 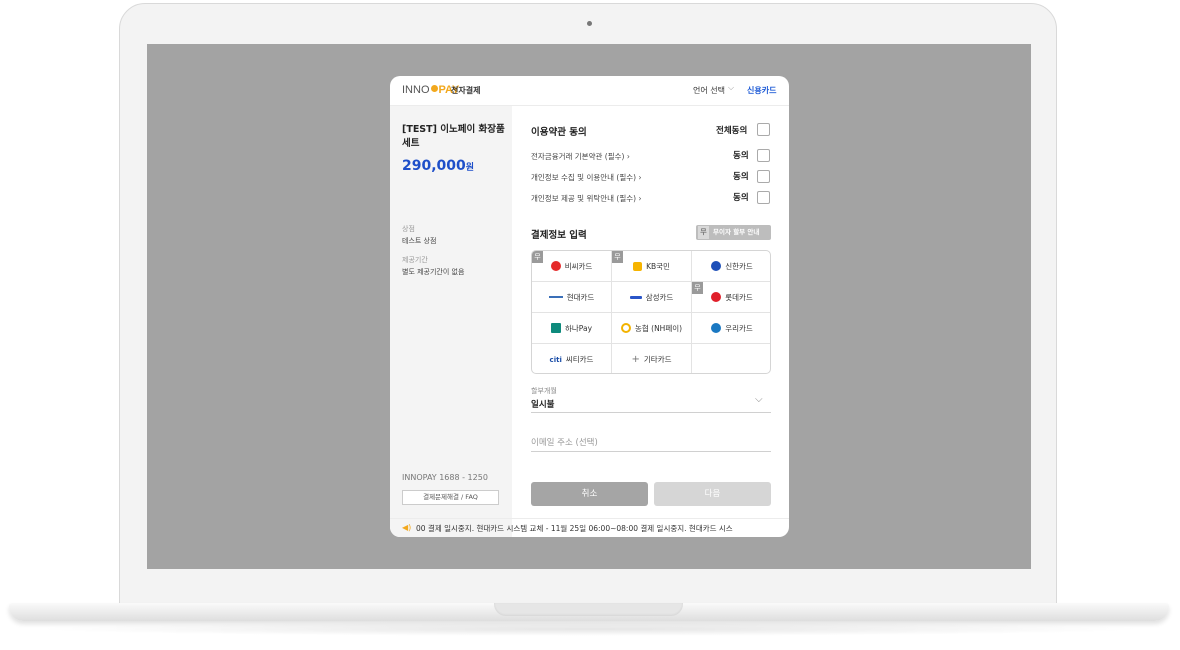 I want to click on card-option-nh: 농협 (NH페이), so click(x=652, y=328).